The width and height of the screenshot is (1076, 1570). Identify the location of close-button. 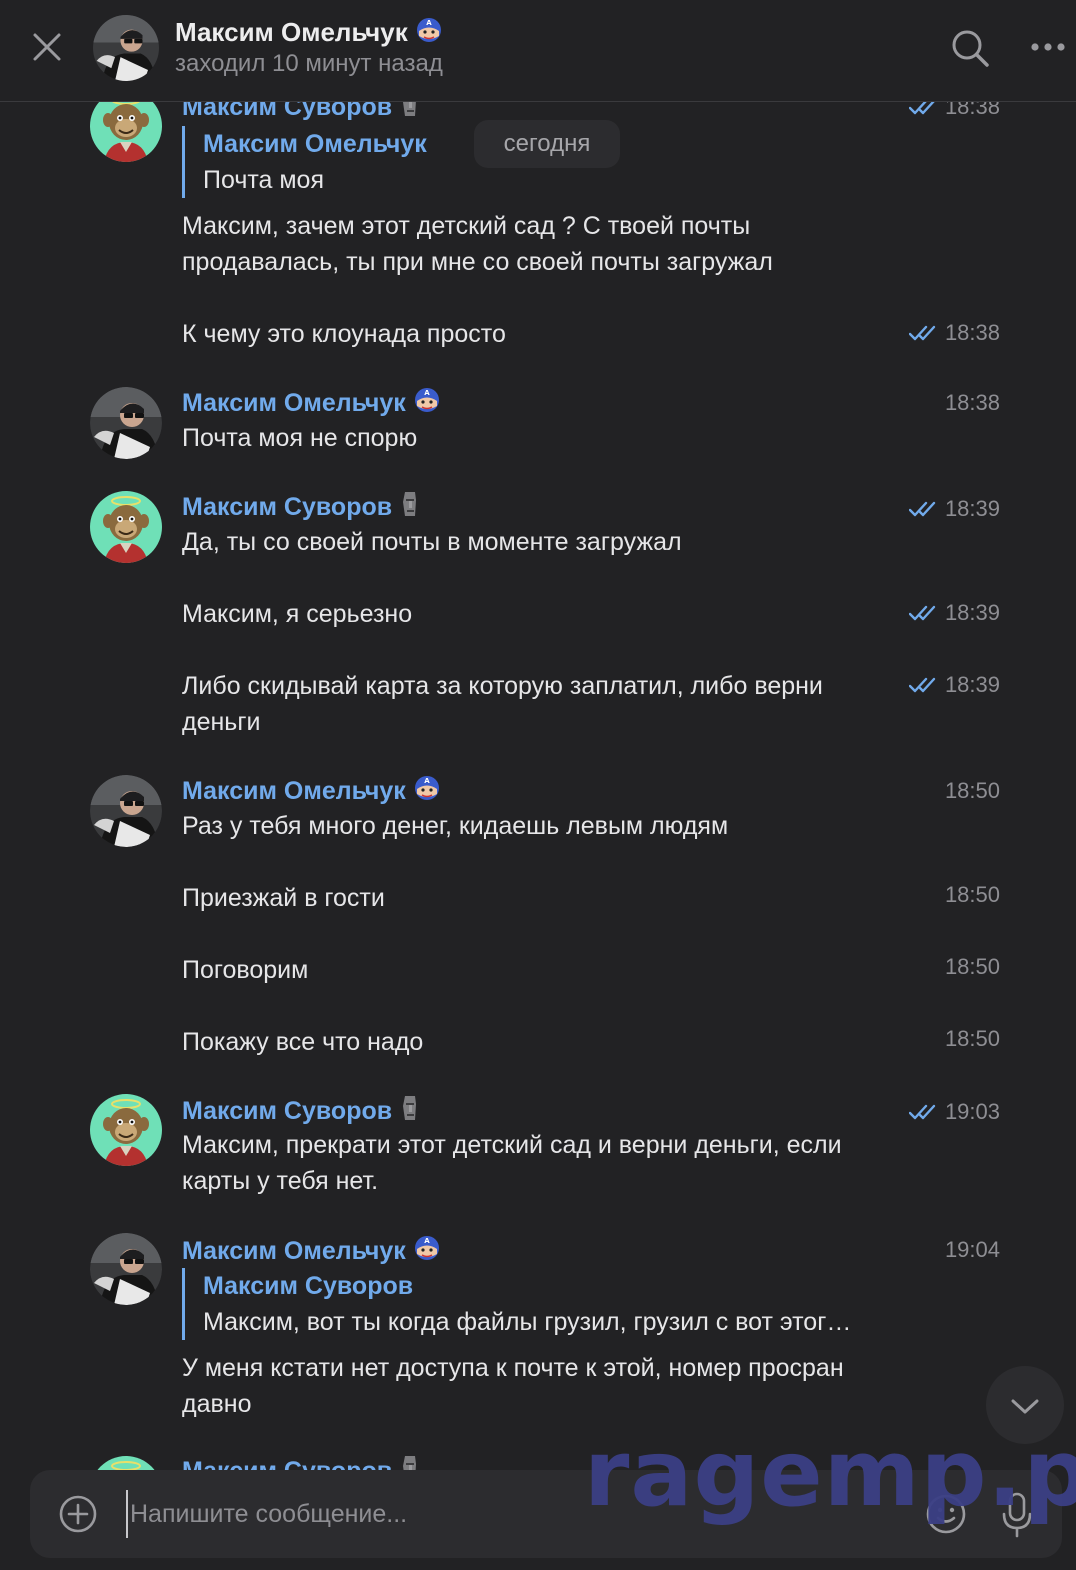
(47, 47).